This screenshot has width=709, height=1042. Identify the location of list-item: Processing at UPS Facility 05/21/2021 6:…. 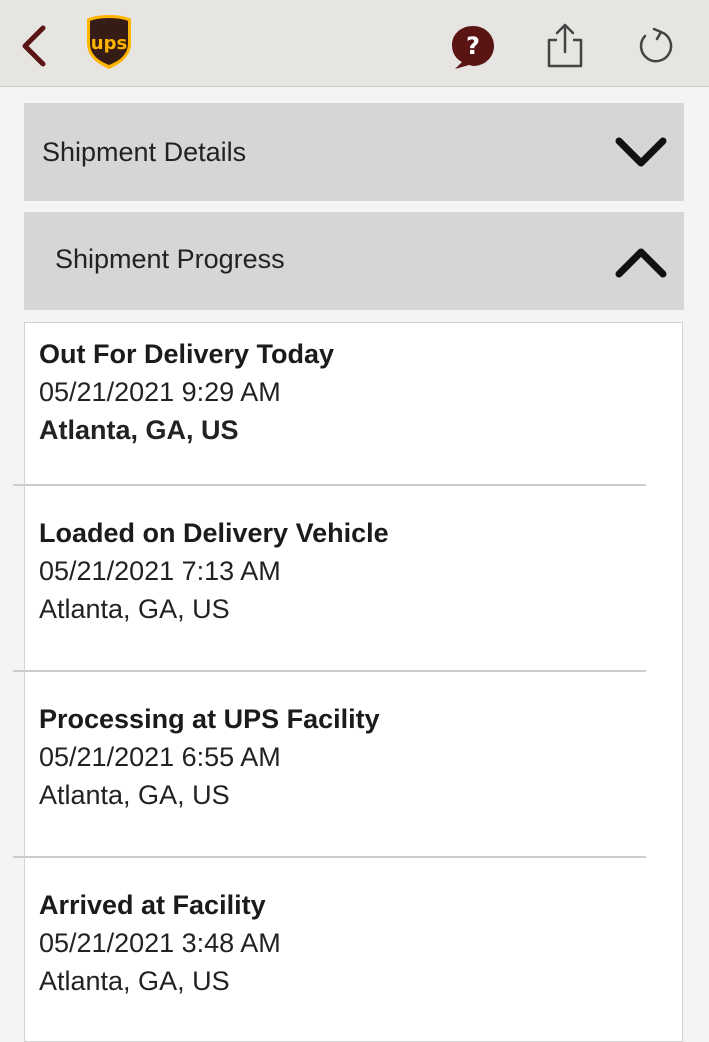
(349, 757).